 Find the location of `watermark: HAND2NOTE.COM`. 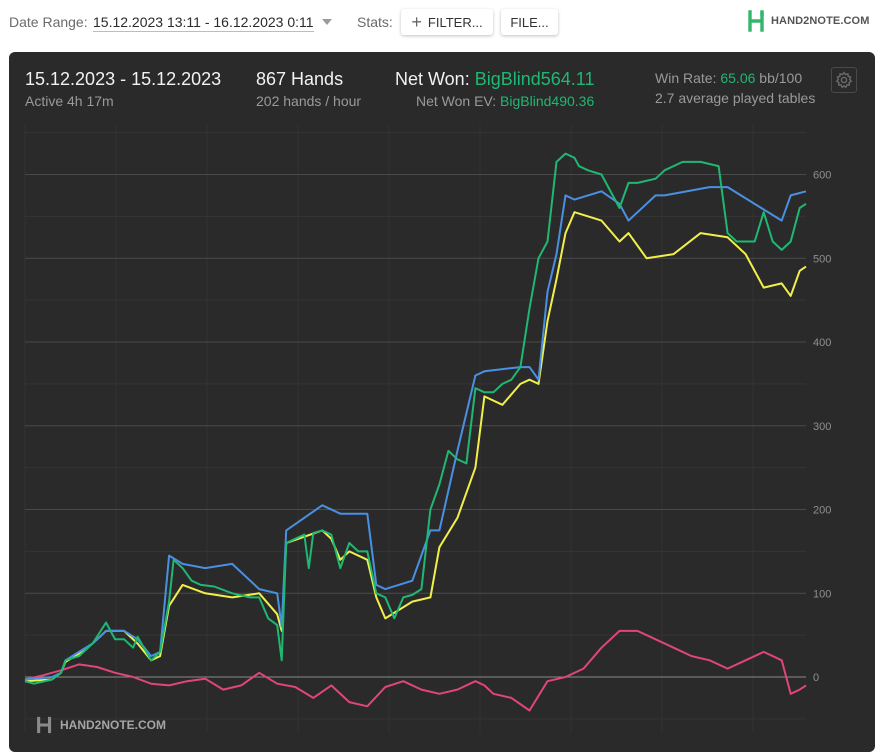

watermark: HAND2NOTE.COM is located at coordinates (100, 725).